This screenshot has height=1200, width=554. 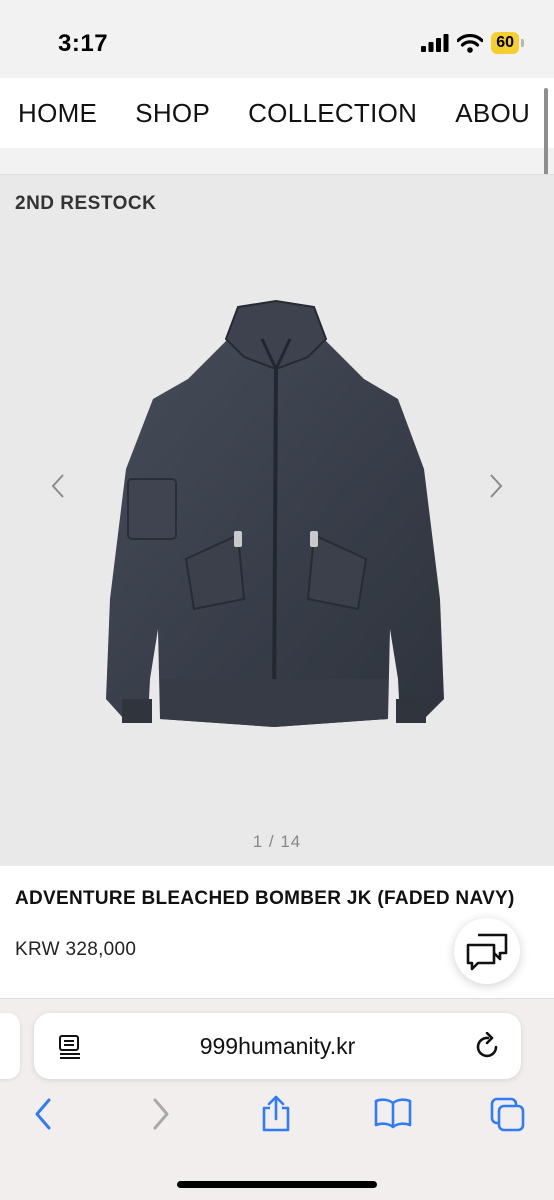 I want to click on product-price: KRW 328,000, so click(x=76, y=949).